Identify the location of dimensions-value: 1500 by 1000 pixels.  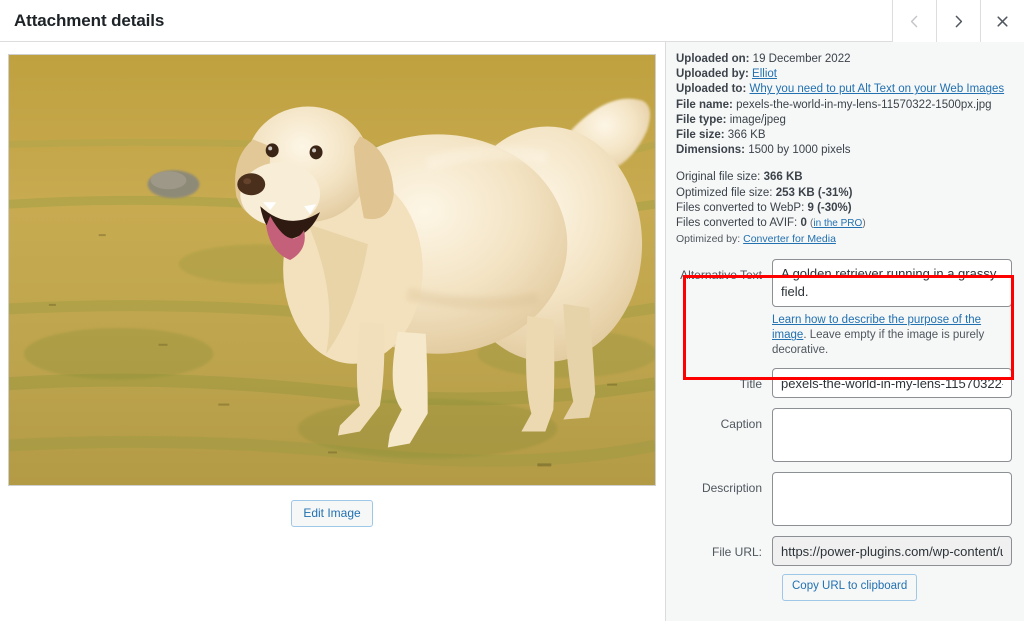
(799, 150).